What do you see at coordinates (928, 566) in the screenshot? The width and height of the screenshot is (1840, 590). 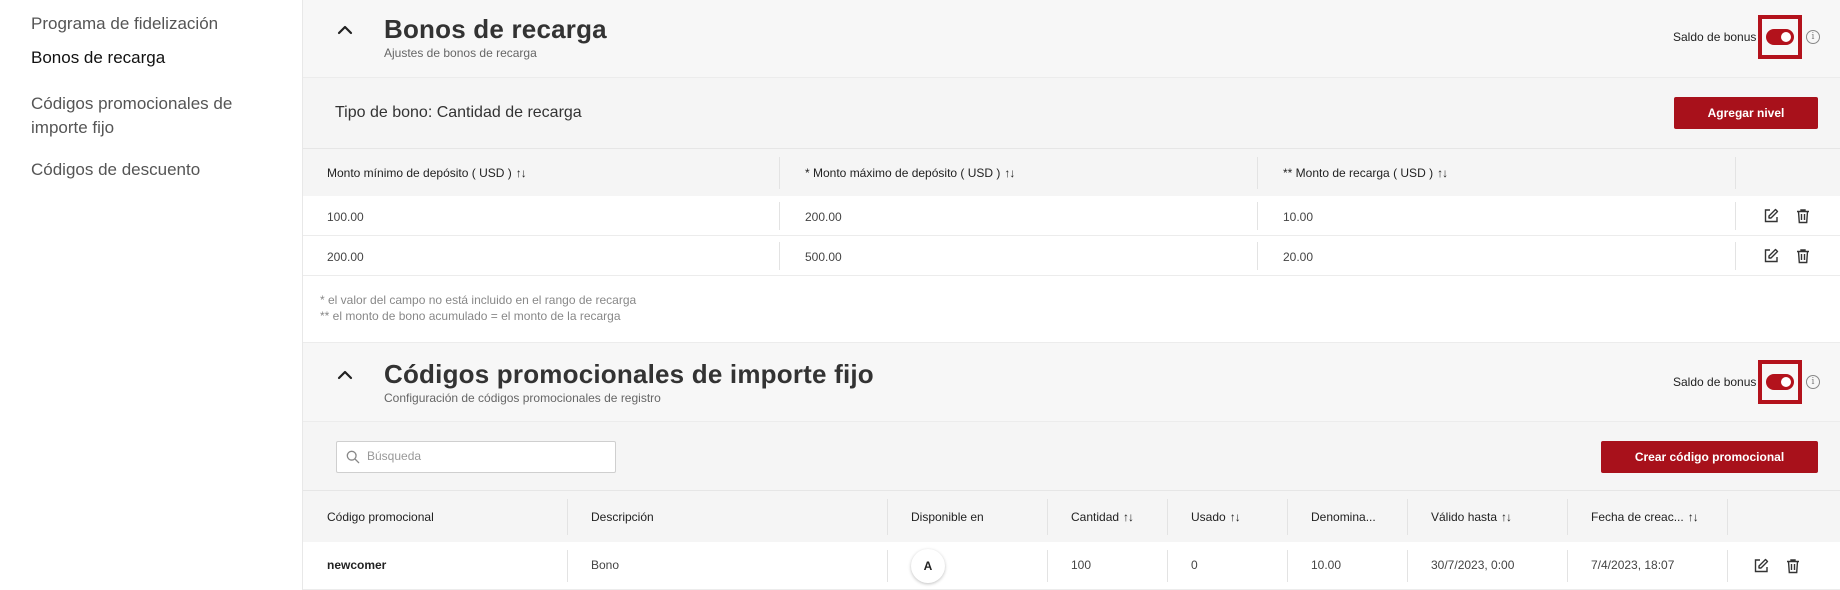 I see `available-in-chip: A` at bounding box center [928, 566].